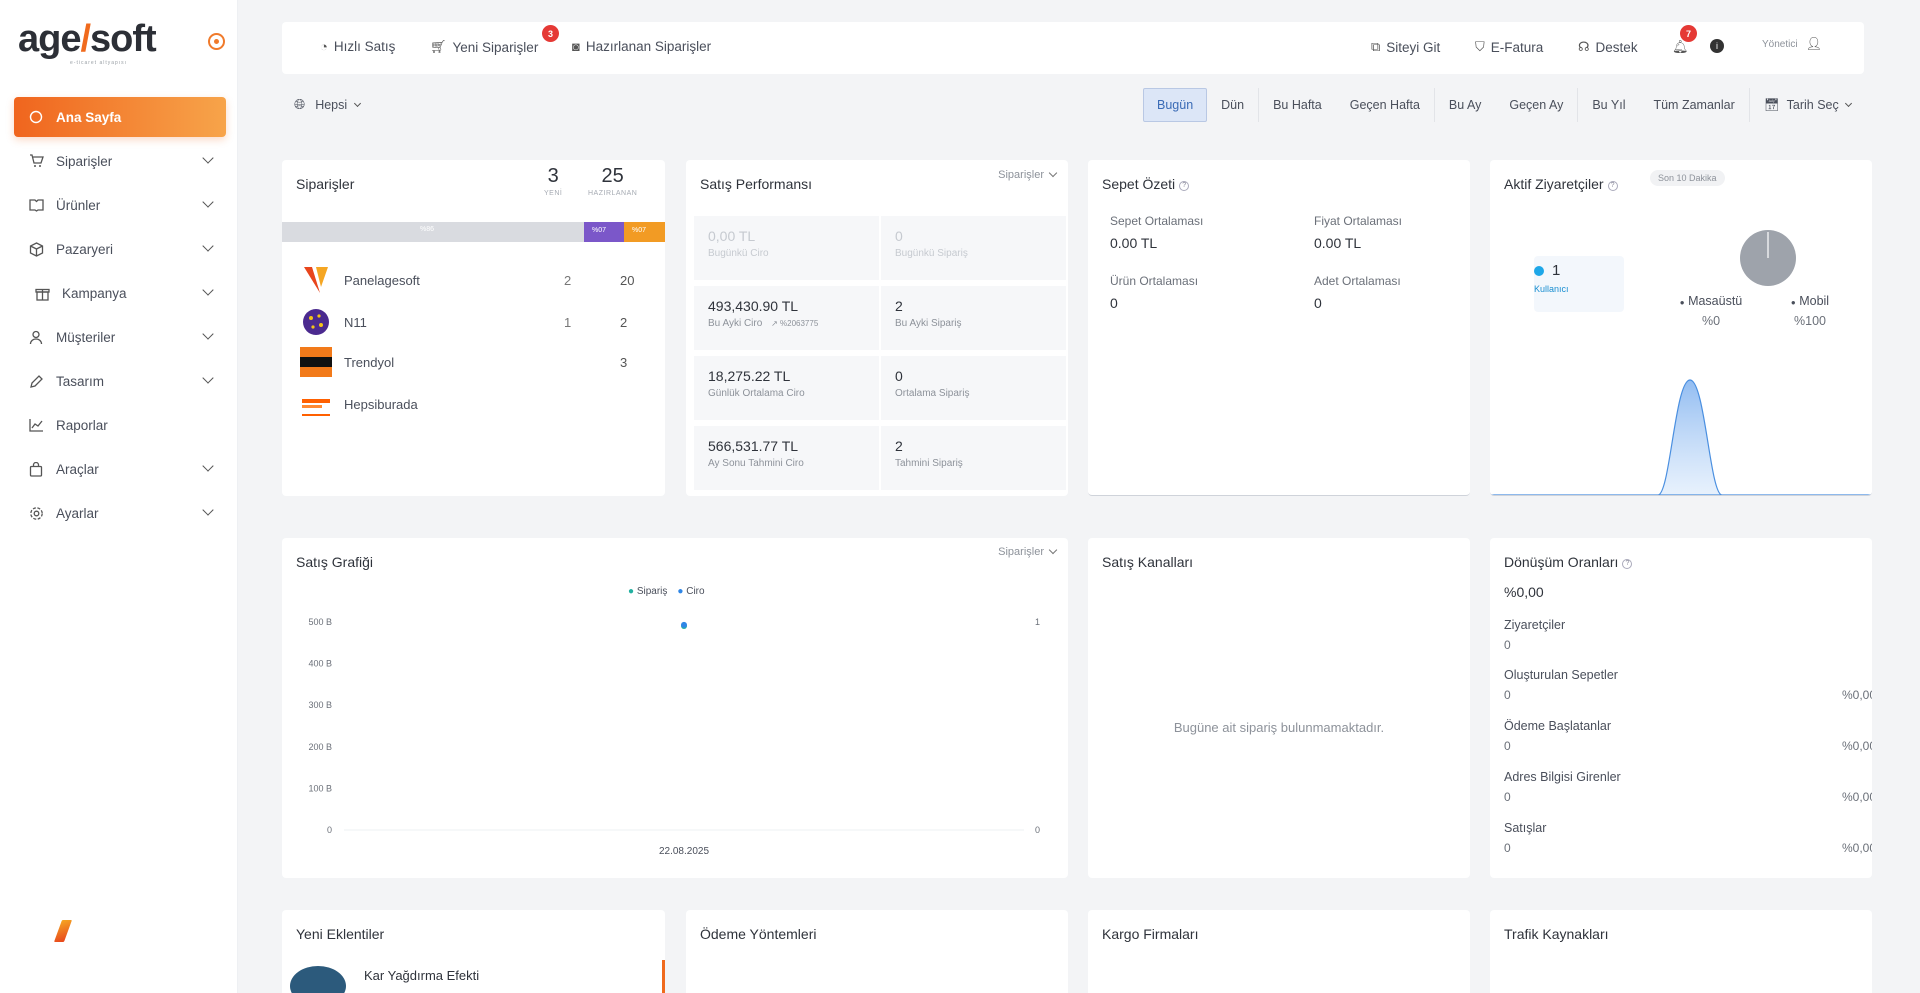  Describe the element at coordinates (756, 184) in the screenshot. I see `card-title: Satış Performansı` at that location.